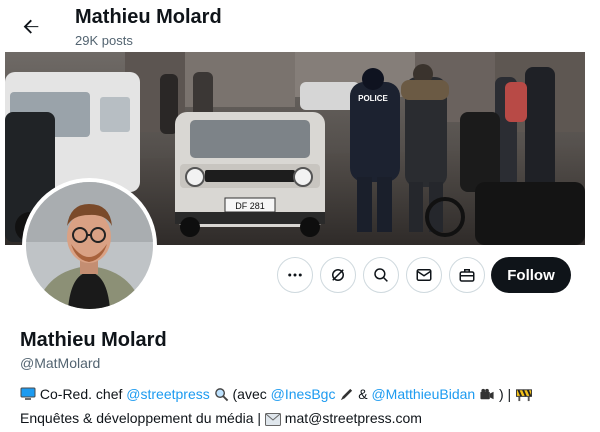  I want to click on computer-icon, so click(28, 397).